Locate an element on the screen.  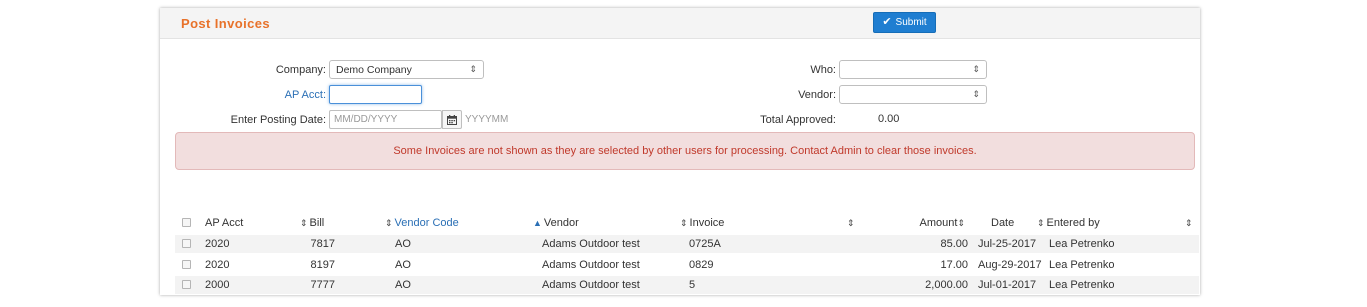
cell-amount: 85.00 is located at coordinates (954, 244).